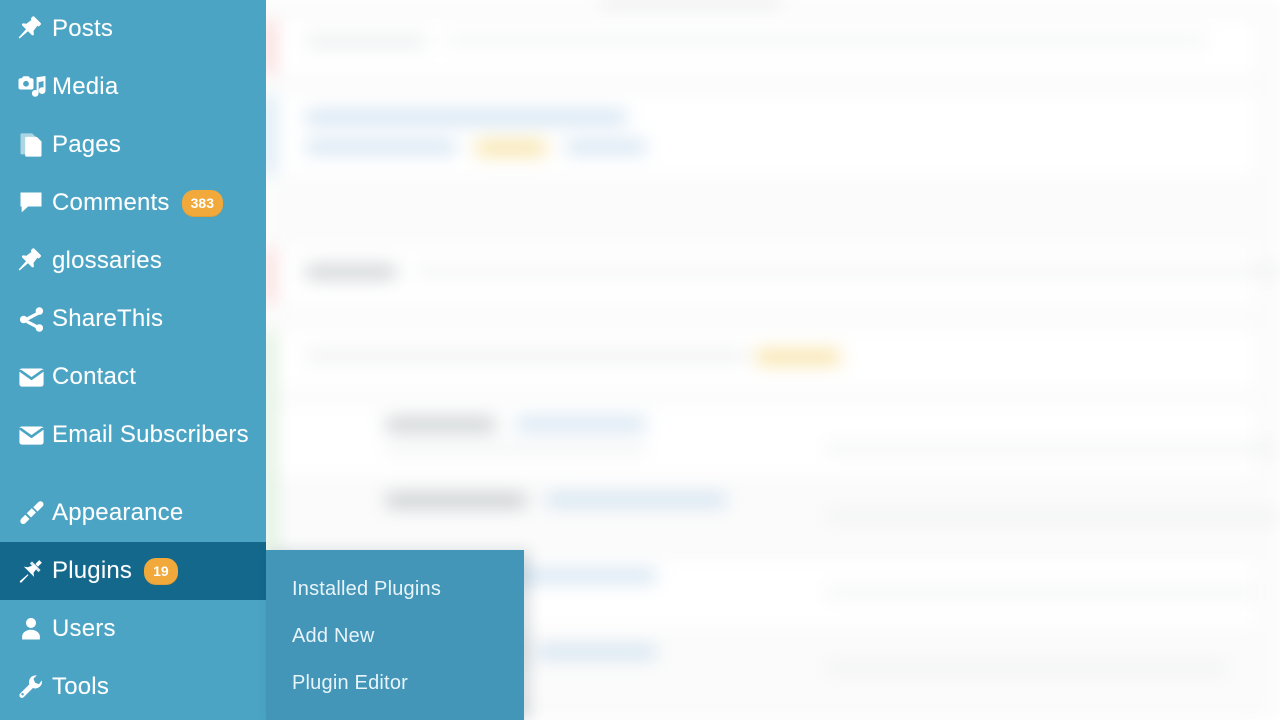  What do you see at coordinates (133, 29) in the screenshot?
I see `sidebar-item-posts: Posts` at bounding box center [133, 29].